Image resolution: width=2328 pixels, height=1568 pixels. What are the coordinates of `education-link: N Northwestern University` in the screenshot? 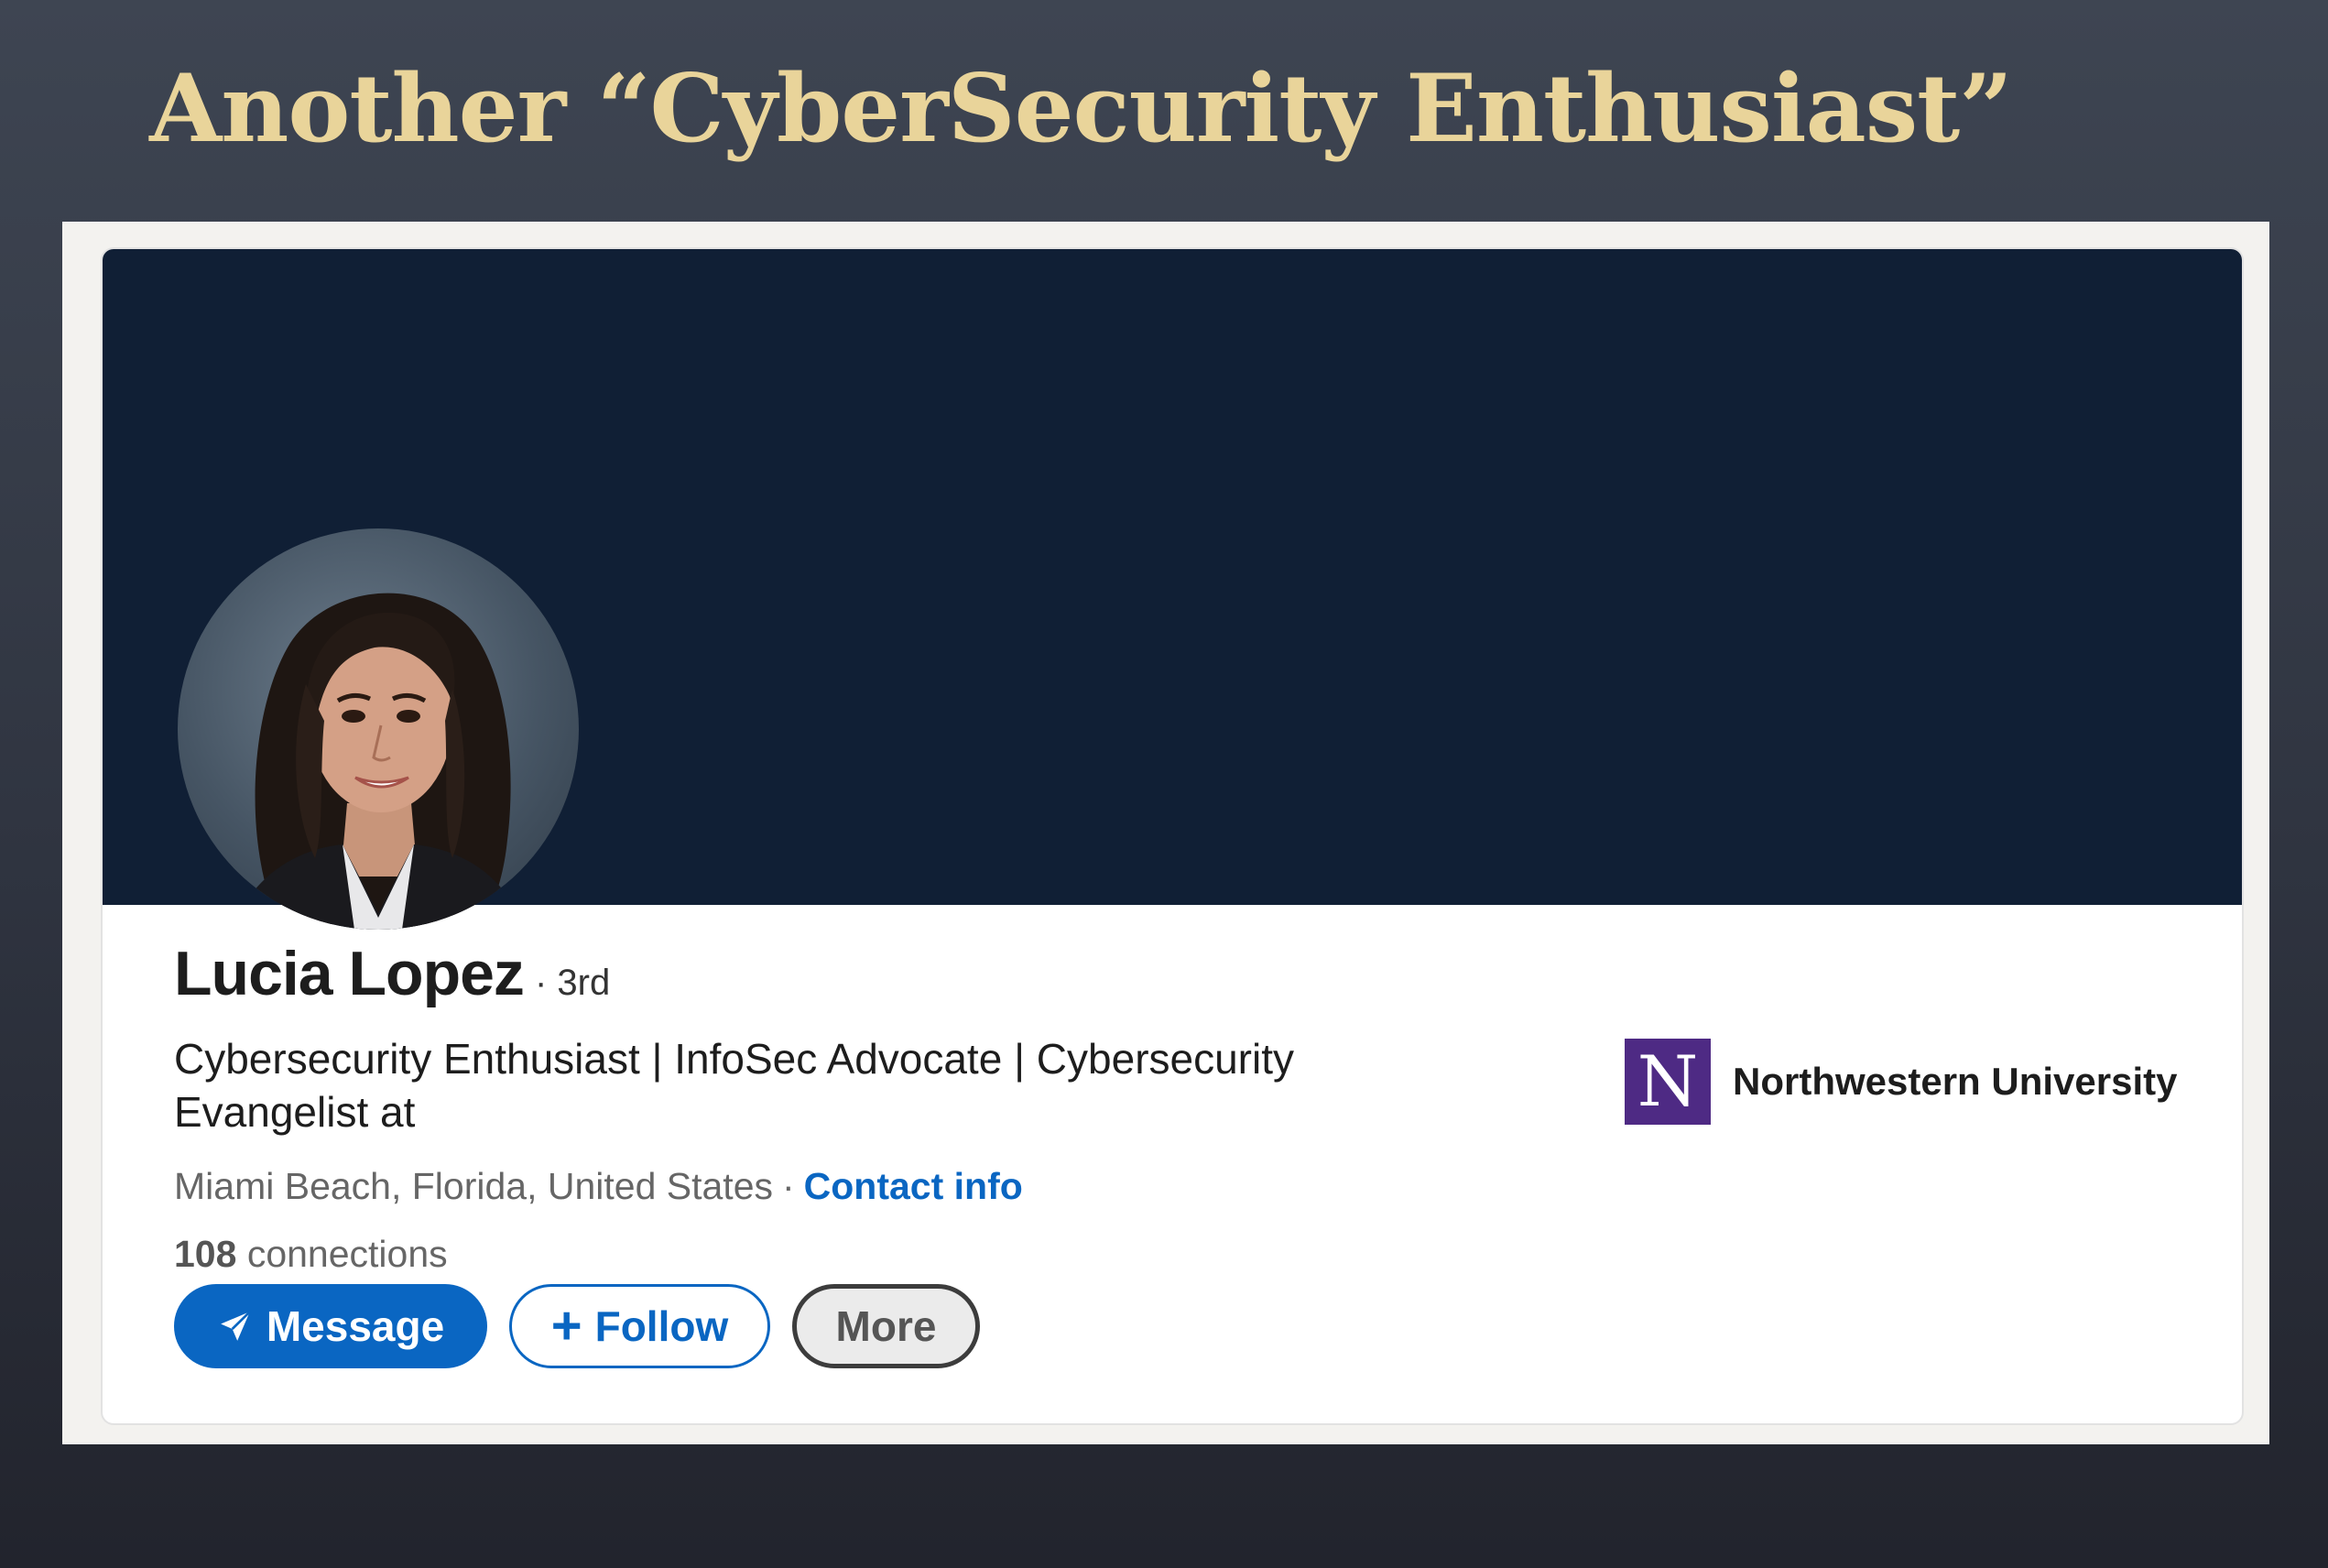 It's located at (1901, 1082).